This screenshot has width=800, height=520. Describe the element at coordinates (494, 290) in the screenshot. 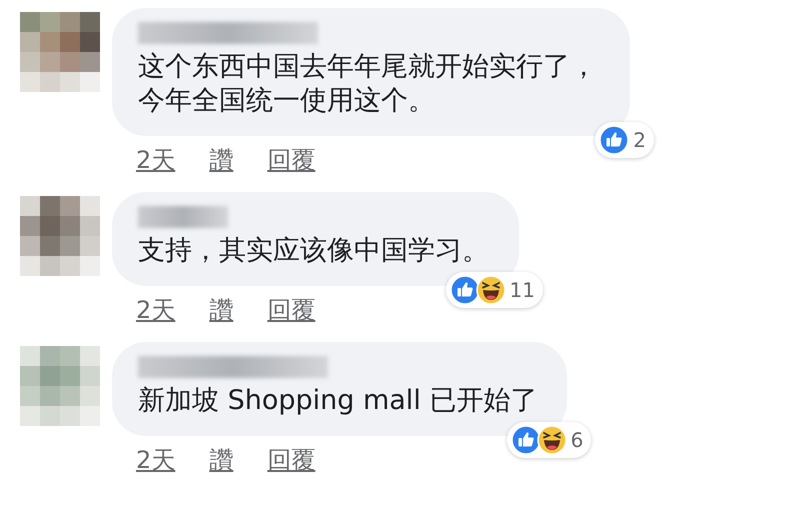

I see `reaction-count-badge: 11` at that location.